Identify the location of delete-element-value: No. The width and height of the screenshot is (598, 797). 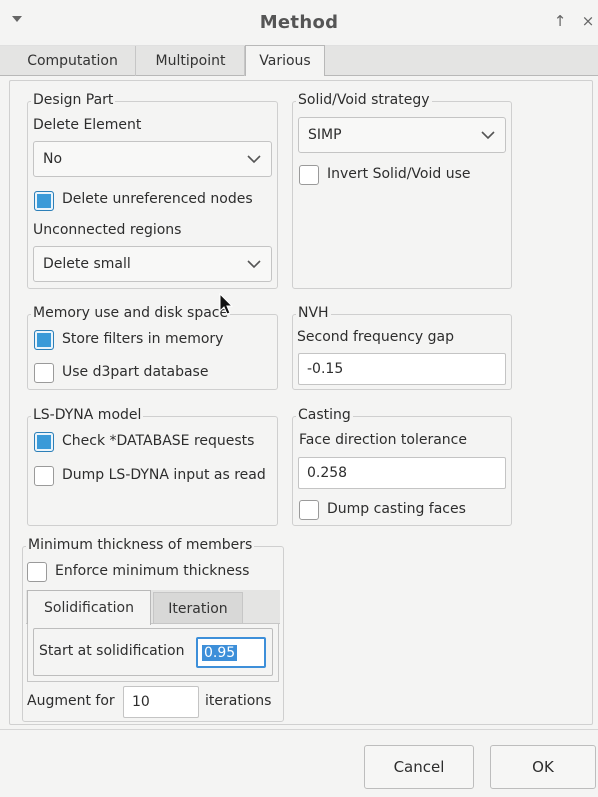
(53, 159).